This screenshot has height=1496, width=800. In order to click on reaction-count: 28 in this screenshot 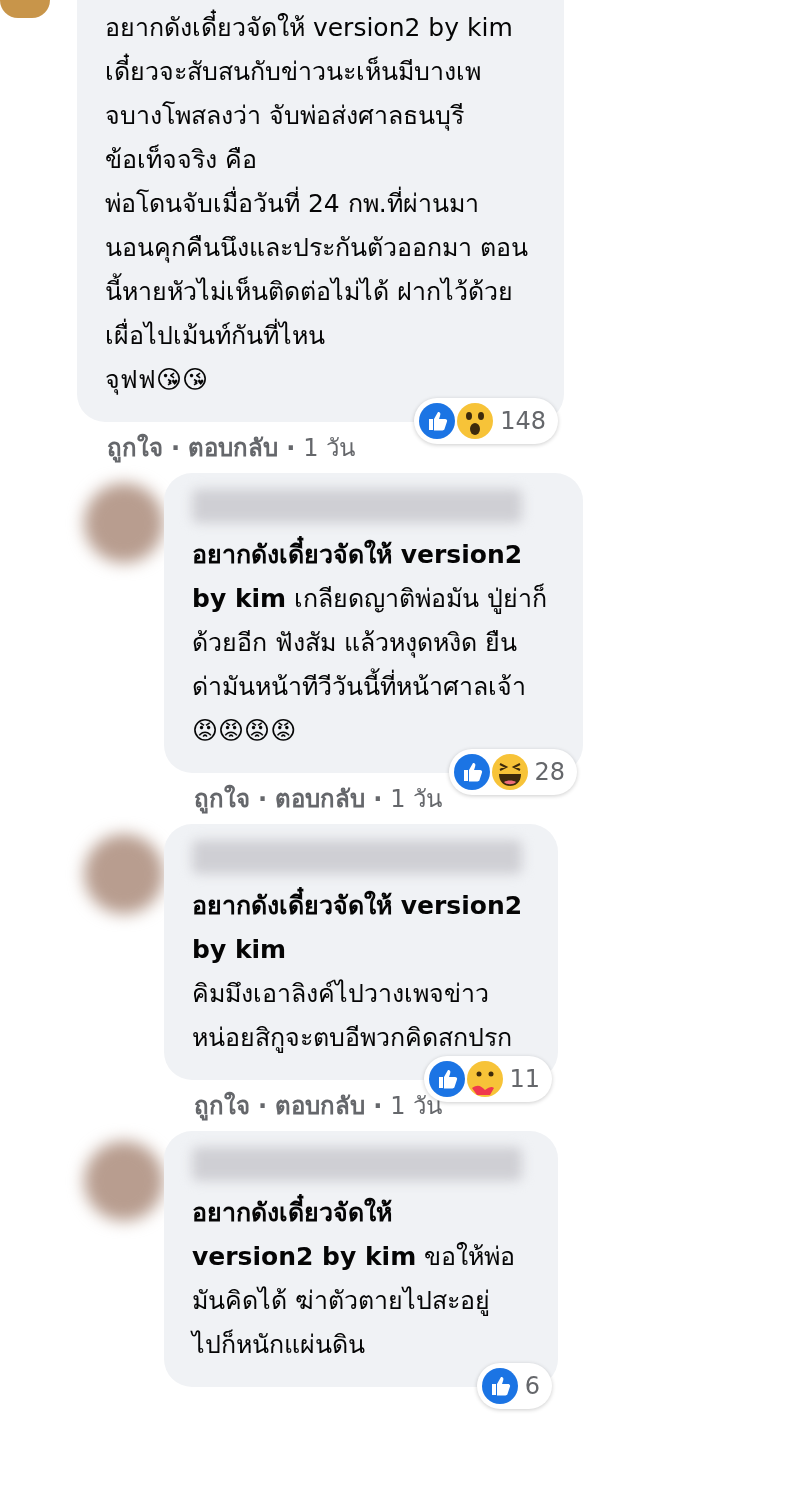, I will do `click(550, 772)`.